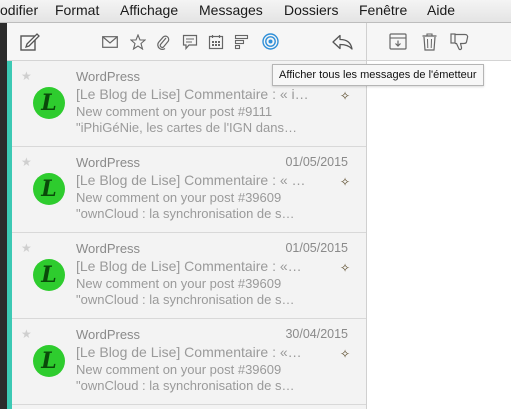 This screenshot has width=511, height=409. What do you see at coordinates (316, 334) in the screenshot?
I see `message-date: 30/04/2015` at bounding box center [316, 334].